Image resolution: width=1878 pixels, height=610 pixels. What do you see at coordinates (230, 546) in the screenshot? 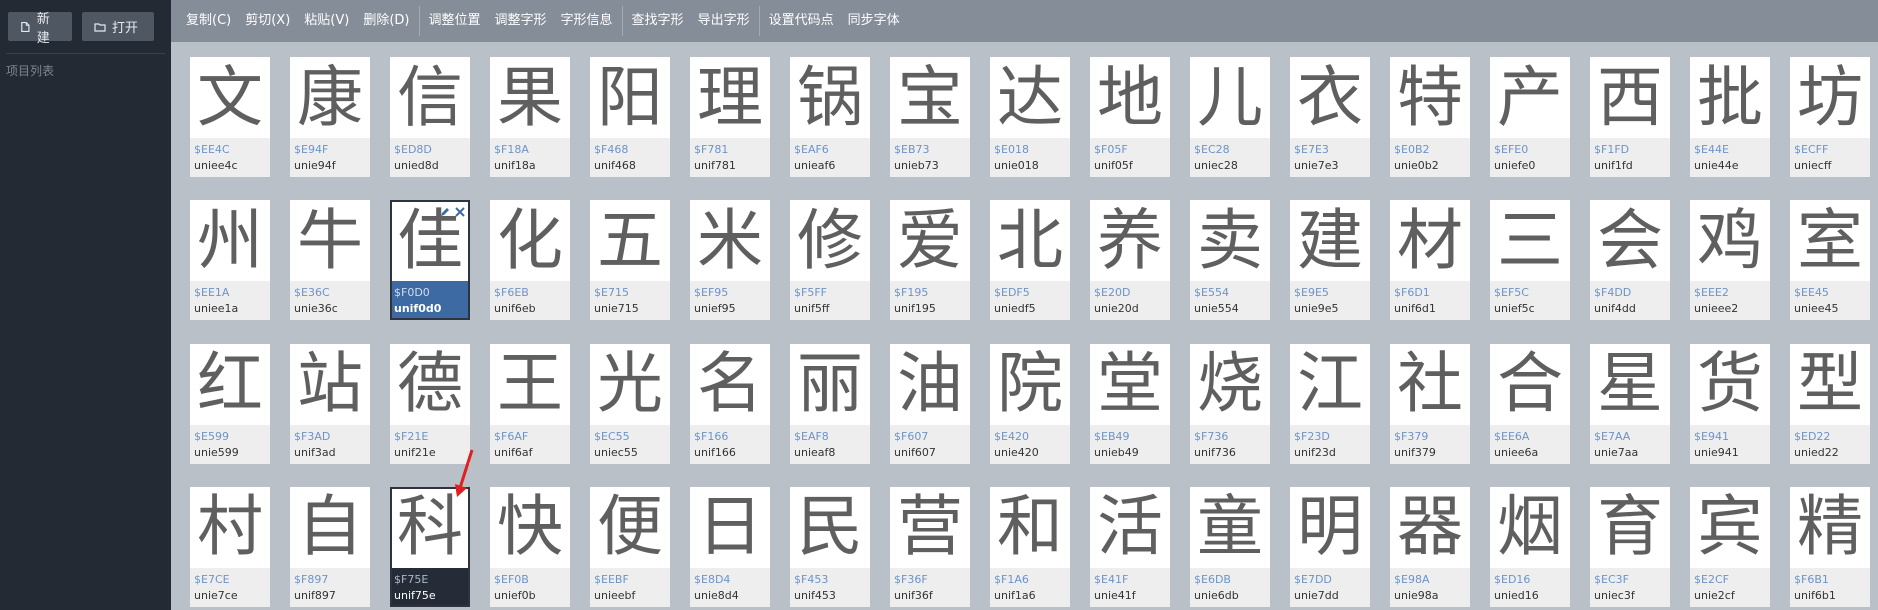
I see `glyph-cell: 村 $E7CE unie7ce` at bounding box center [230, 546].